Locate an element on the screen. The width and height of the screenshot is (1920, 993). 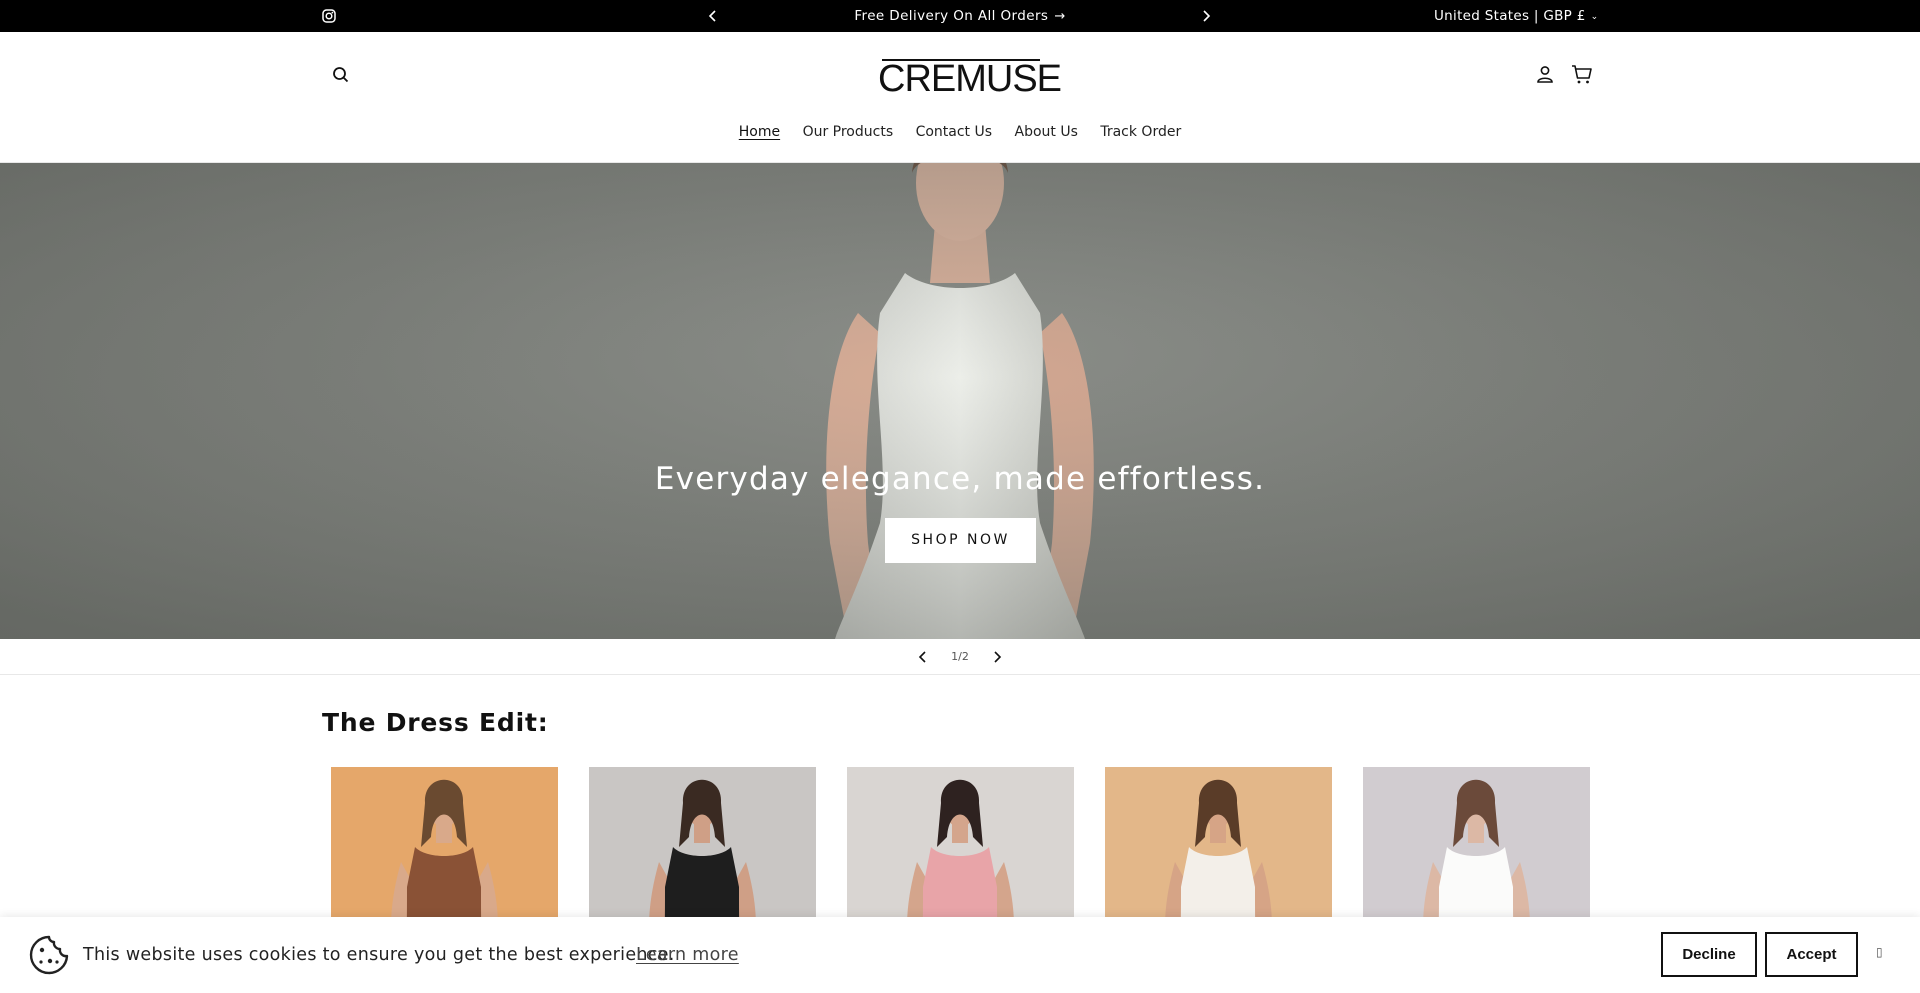
announcement-message: Free Delivery On All Orders → is located at coordinates (960, 16).